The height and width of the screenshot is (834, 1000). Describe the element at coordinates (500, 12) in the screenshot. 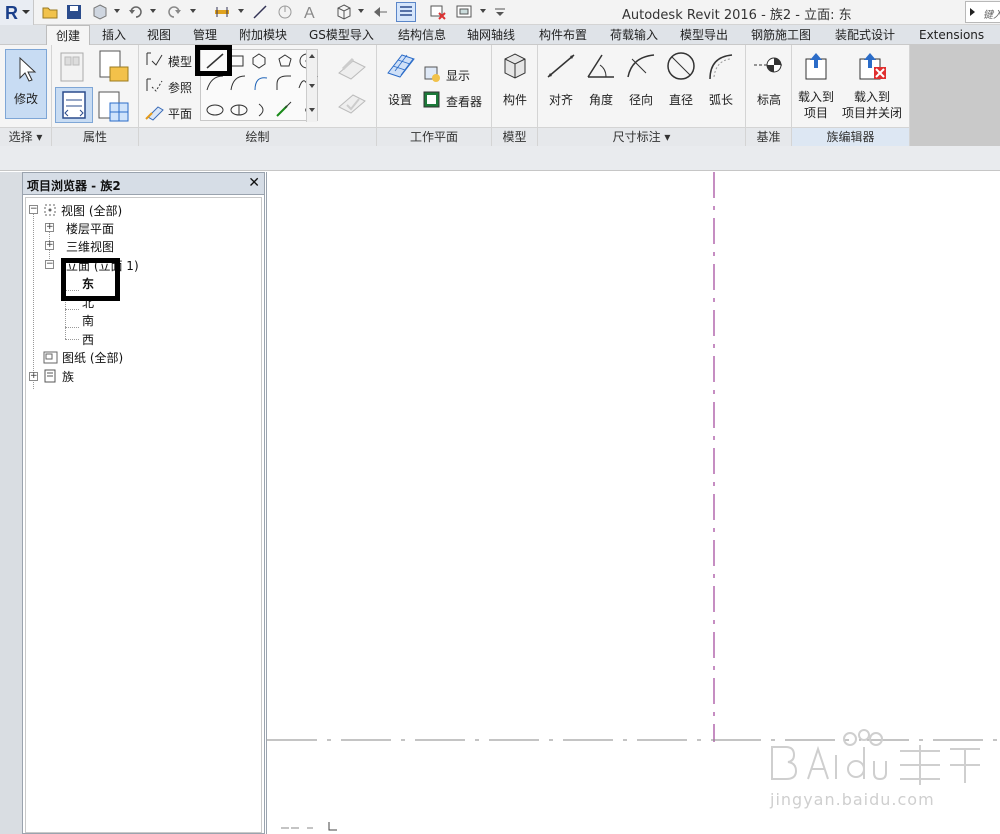

I see `customize-qat-icon` at that location.